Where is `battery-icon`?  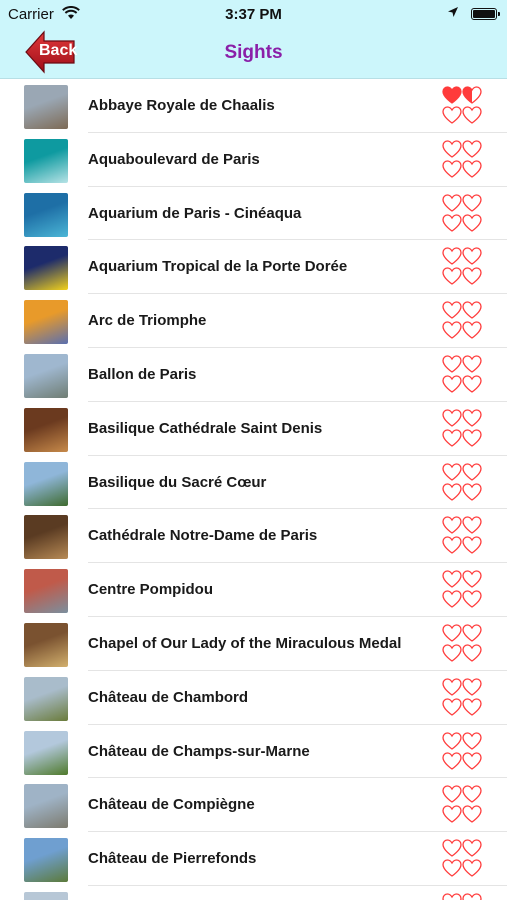 battery-icon is located at coordinates (485, 14).